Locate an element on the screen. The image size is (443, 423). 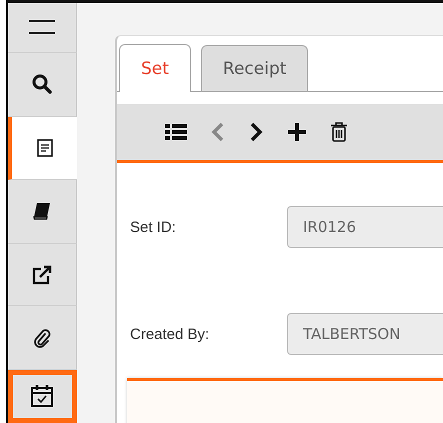
trash-icon is located at coordinates (339, 132).